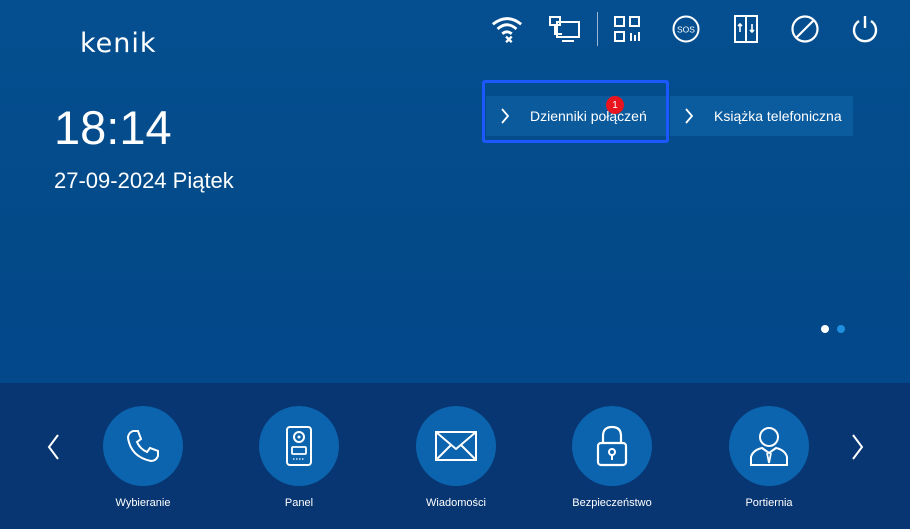 The image size is (910, 529). I want to click on envelope-icon, so click(456, 446).